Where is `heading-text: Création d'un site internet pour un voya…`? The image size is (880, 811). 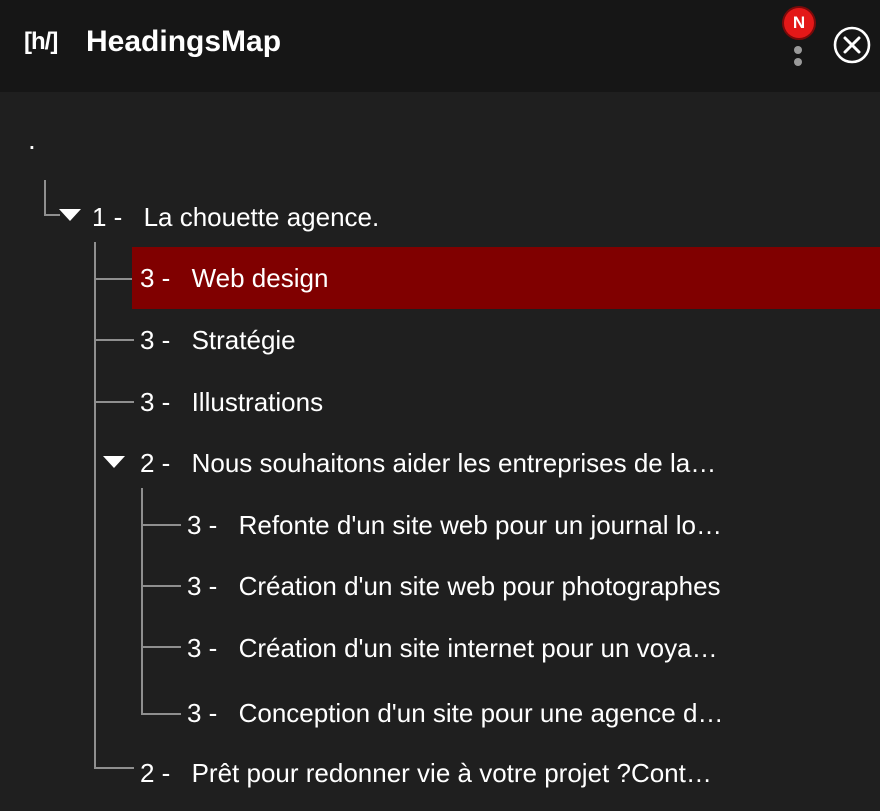
heading-text: Création d'un site internet pour un voya… is located at coordinates (478, 648).